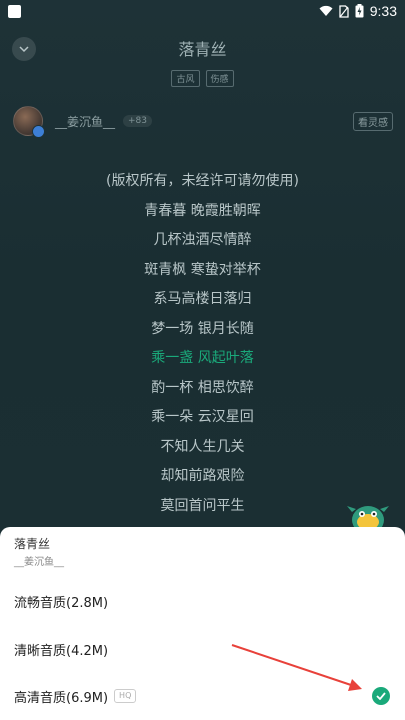 This screenshot has width=405, height=720. I want to click on song-title: 落青丝, so click(202, 49).